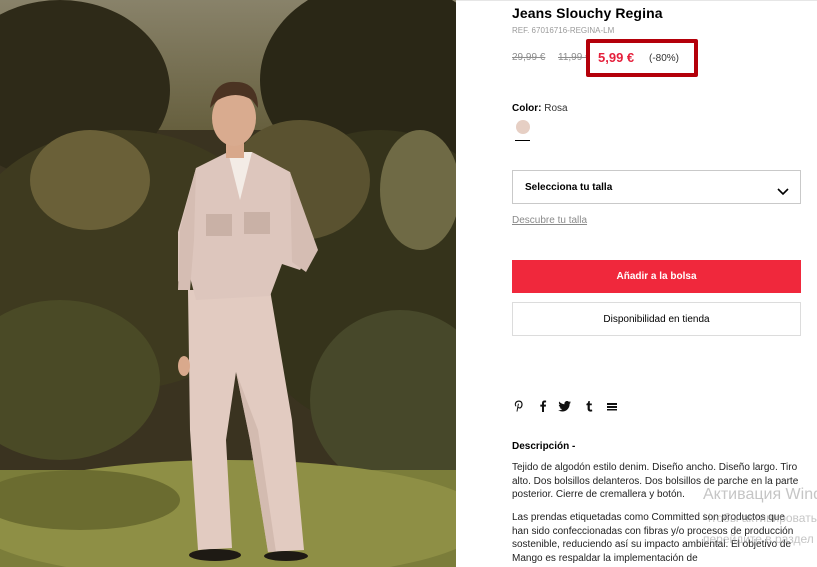 Image resolution: width=817 pixels, height=567 pixels. What do you see at coordinates (556, 108) in the screenshot?
I see `color-value: Rosa` at bounding box center [556, 108].